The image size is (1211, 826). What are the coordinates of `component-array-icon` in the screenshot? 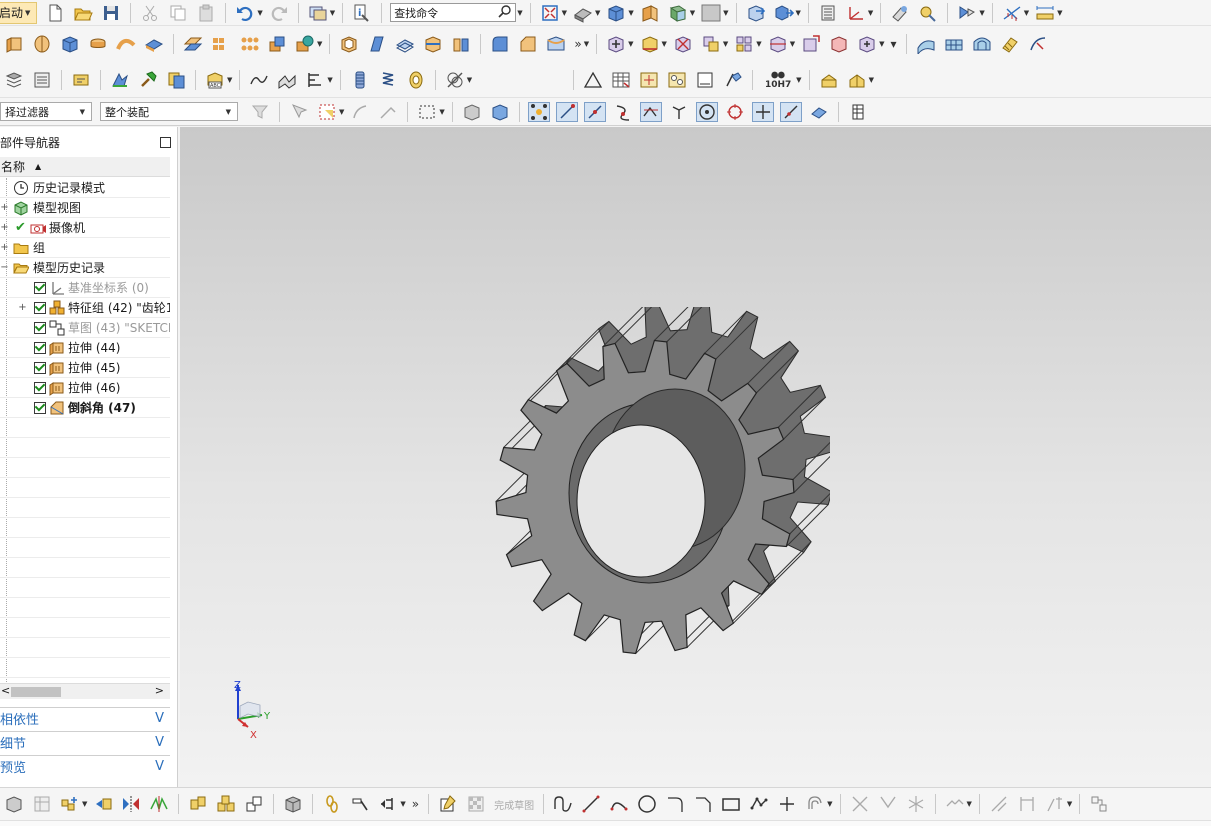 It's located at (744, 44).